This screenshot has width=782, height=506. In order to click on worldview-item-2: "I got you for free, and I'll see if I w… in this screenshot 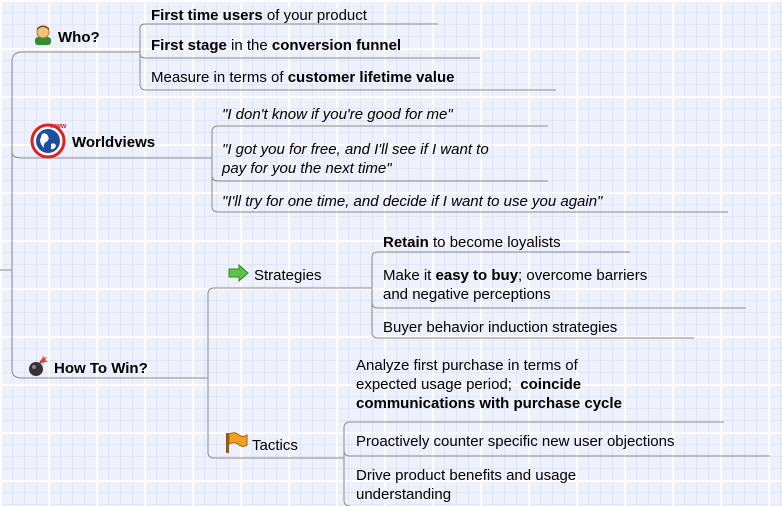, I will do `click(355, 159)`.